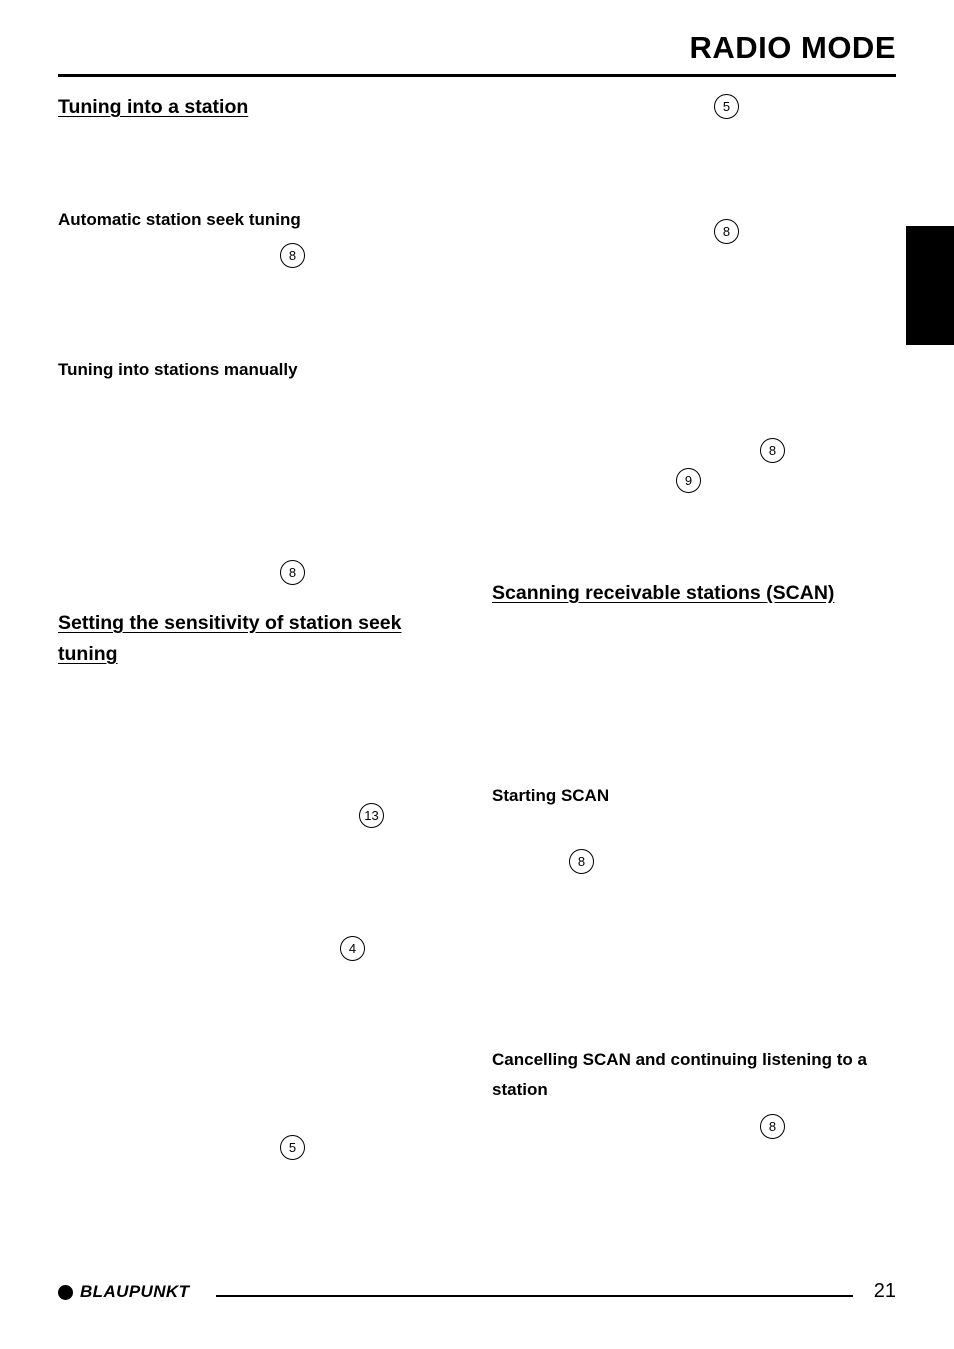  What do you see at coordinates (551, 795) in the screenshot?
I see `heading-starting-scan: Starting SCAN` at bounding box center [551, 795].